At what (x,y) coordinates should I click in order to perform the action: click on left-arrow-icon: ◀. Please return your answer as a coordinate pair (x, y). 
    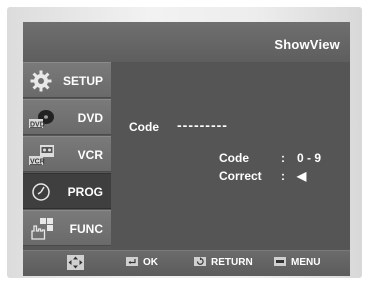
    Looking at the image, I should click on (302, 176).